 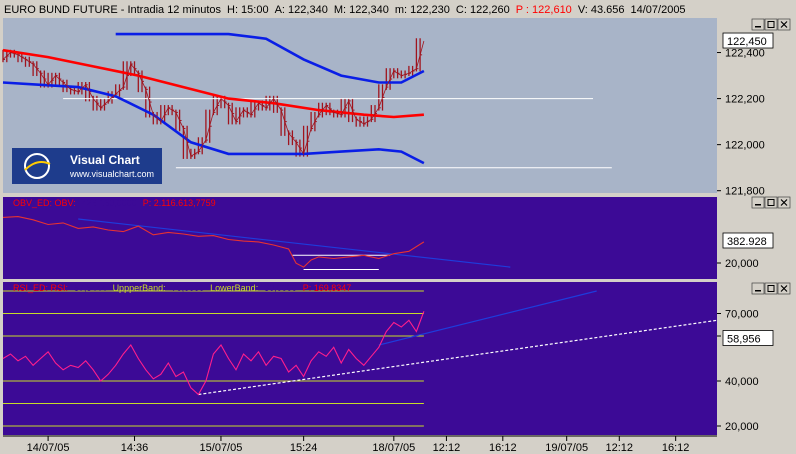 What do you see at coordinates (544, 10) in the screenshot?
I see `header-field: P : 122,610` at bounding box center [544, 10].